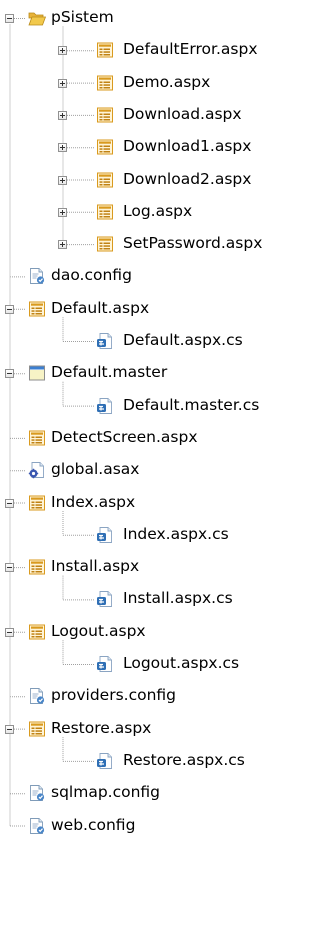  I want to click on tree-node-label: sqlmap.config, so click(106, 792).